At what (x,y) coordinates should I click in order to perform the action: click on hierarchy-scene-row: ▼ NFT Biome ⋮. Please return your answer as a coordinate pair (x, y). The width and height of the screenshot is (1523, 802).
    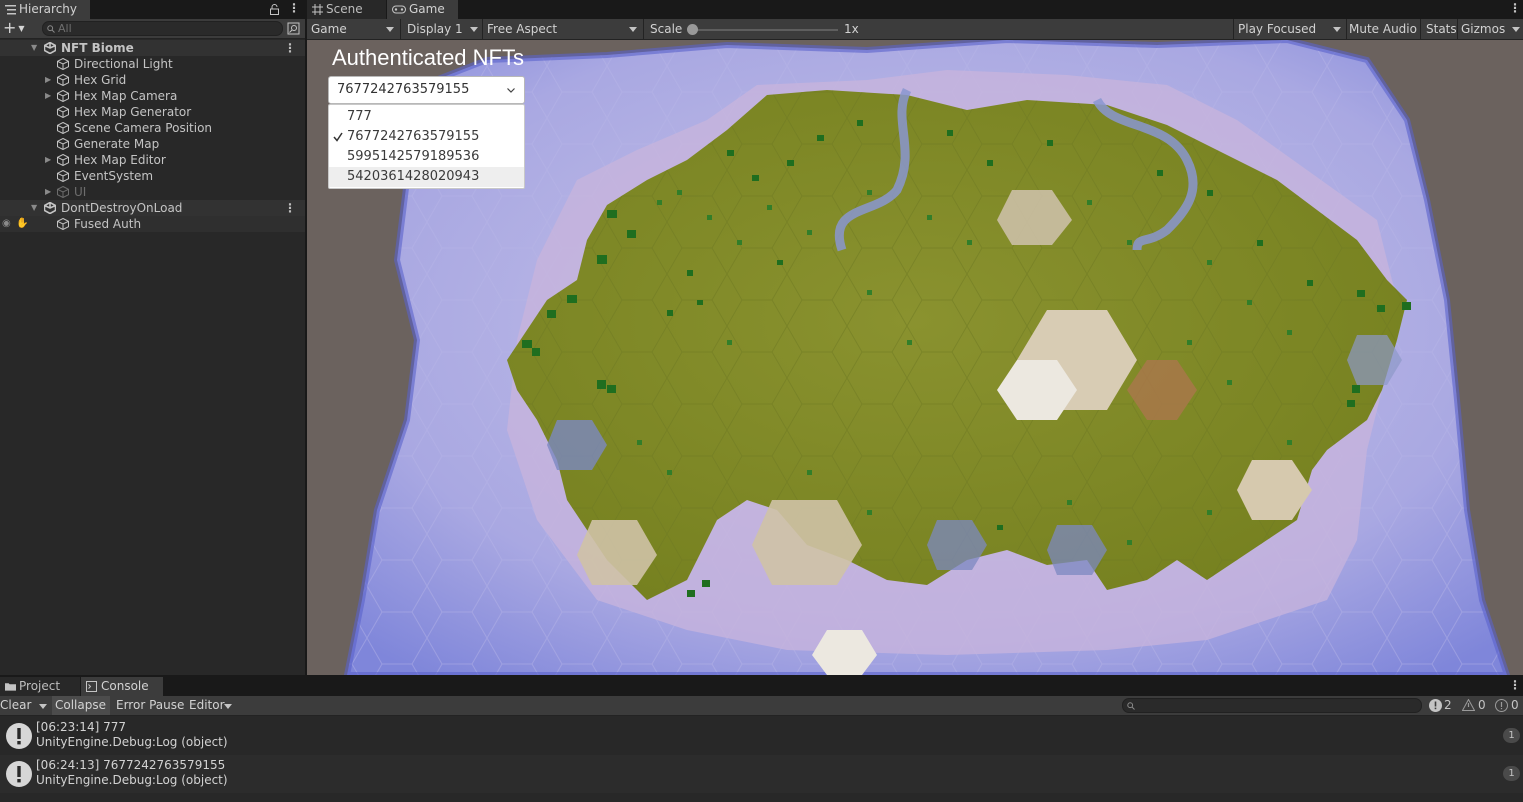
    Looking at the image, I should click on (152, 48).